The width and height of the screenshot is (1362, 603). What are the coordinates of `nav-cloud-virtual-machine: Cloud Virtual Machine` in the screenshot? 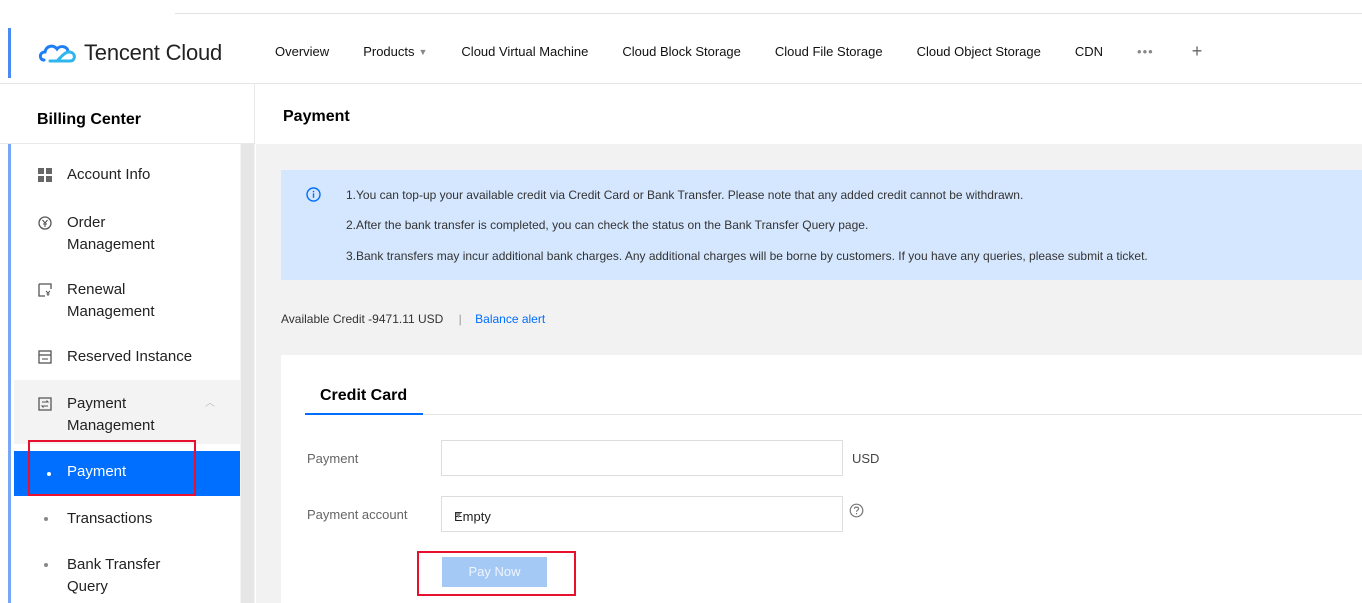 It's located at (524, 51).